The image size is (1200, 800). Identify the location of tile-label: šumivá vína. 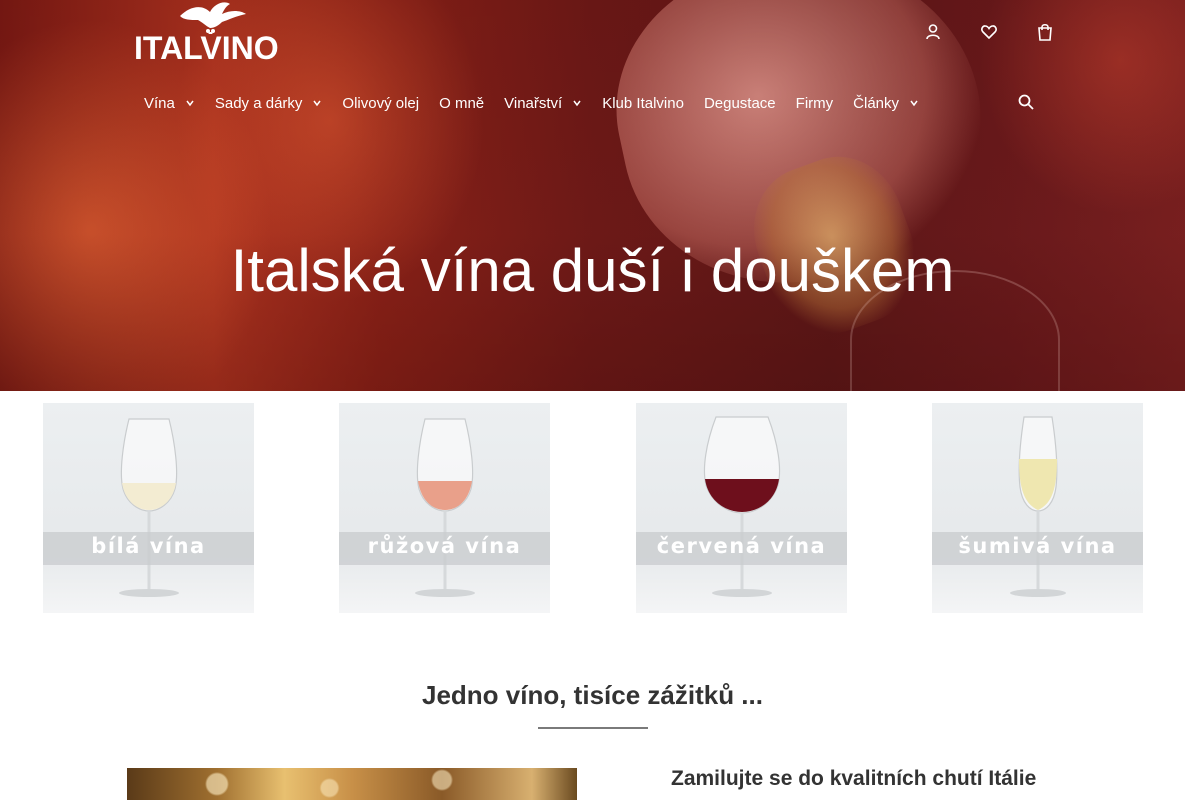
(1037, 546).